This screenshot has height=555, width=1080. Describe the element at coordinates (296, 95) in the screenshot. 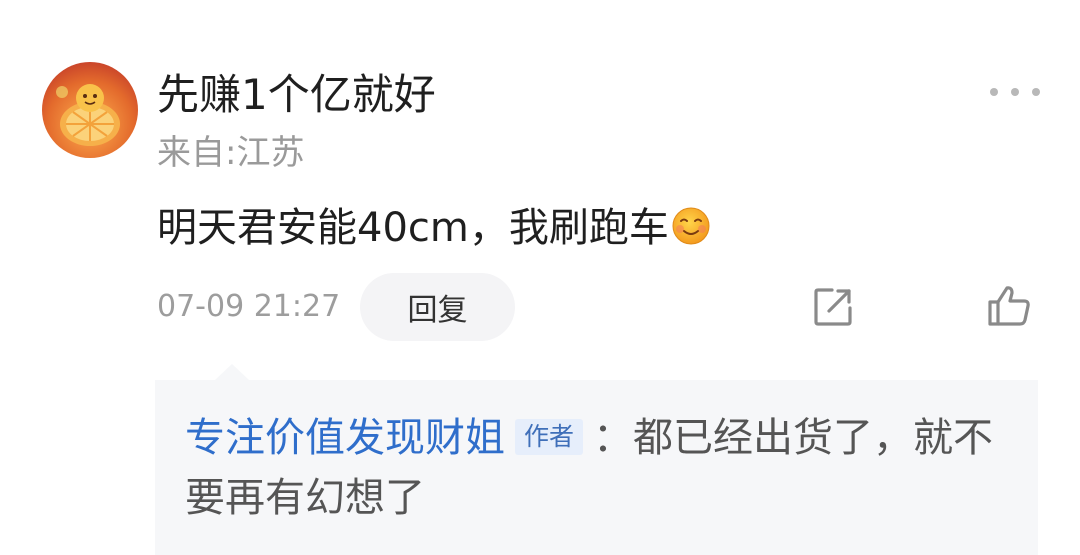

I see `username: 先赚1个亿就好` at that location.